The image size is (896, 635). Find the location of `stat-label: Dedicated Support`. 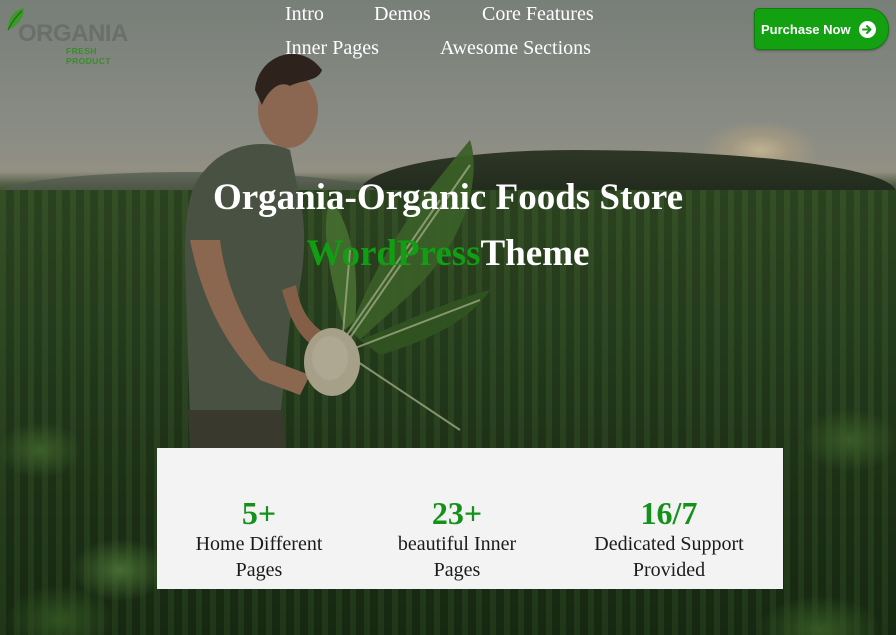

stat-label: Dedicated Support is located at coordinates (669, 544).